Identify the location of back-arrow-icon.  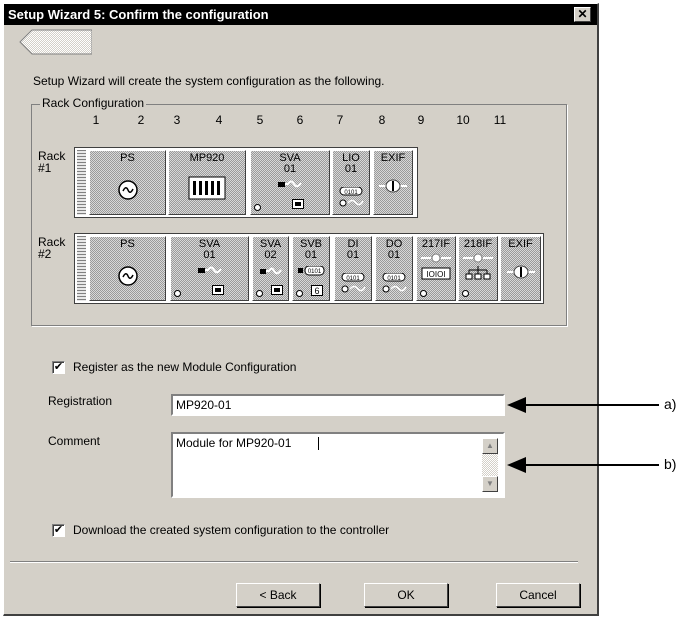
(55, 42).